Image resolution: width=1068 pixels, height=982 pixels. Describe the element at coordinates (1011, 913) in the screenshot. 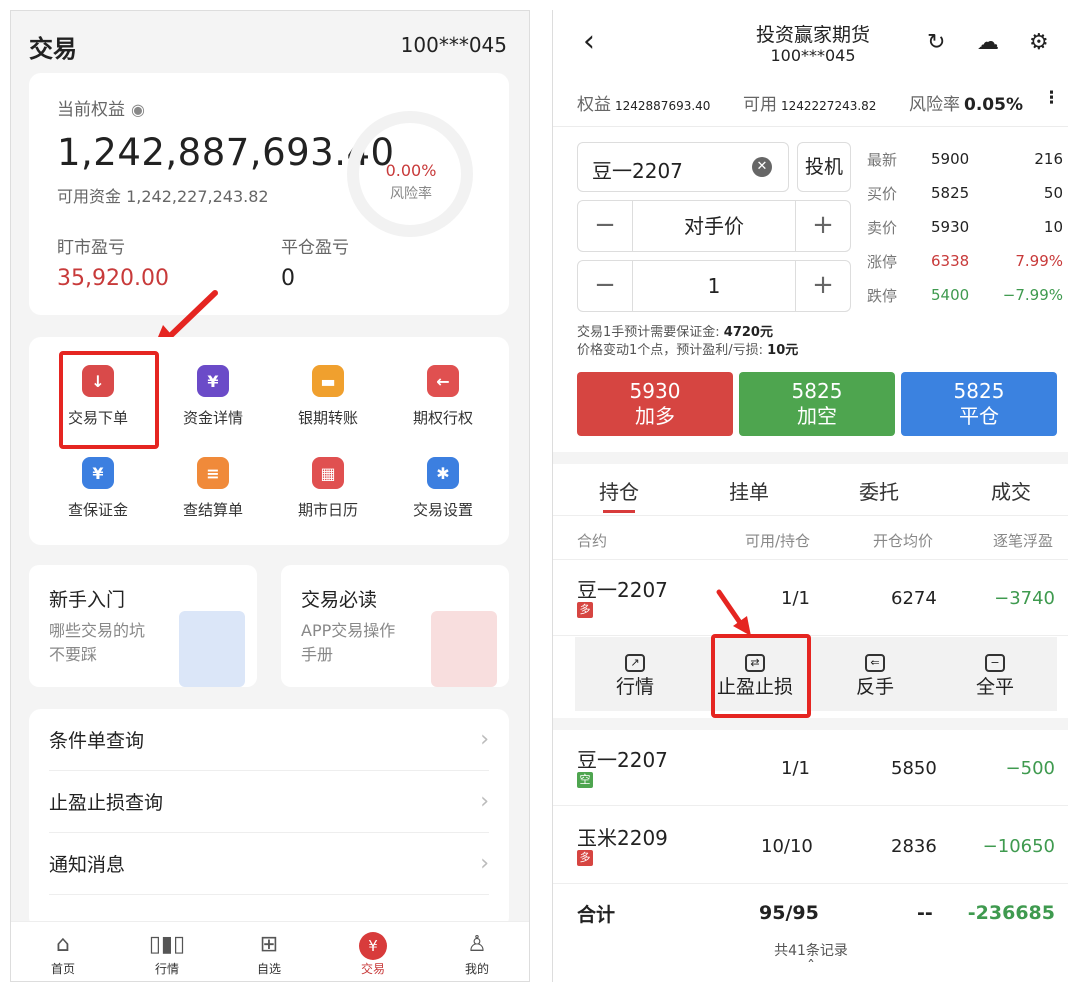

I see `total-pnl: -236685` at that location.